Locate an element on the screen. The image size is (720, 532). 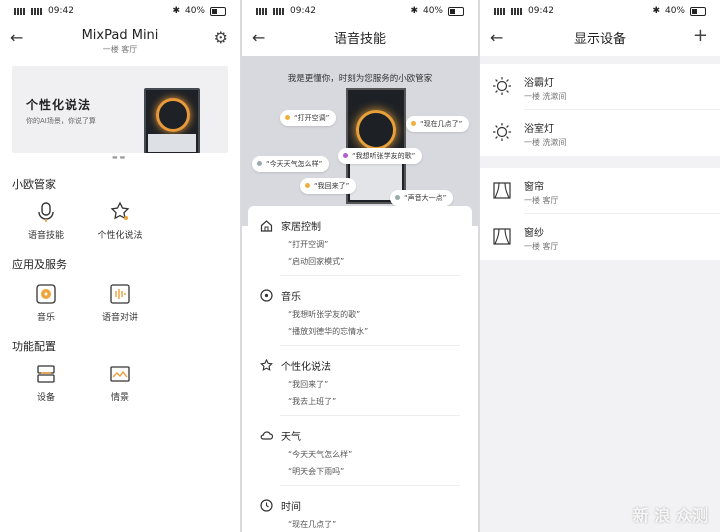
phrase-bubble: “今天天气怎么样” is located at coordinates (291, 164).